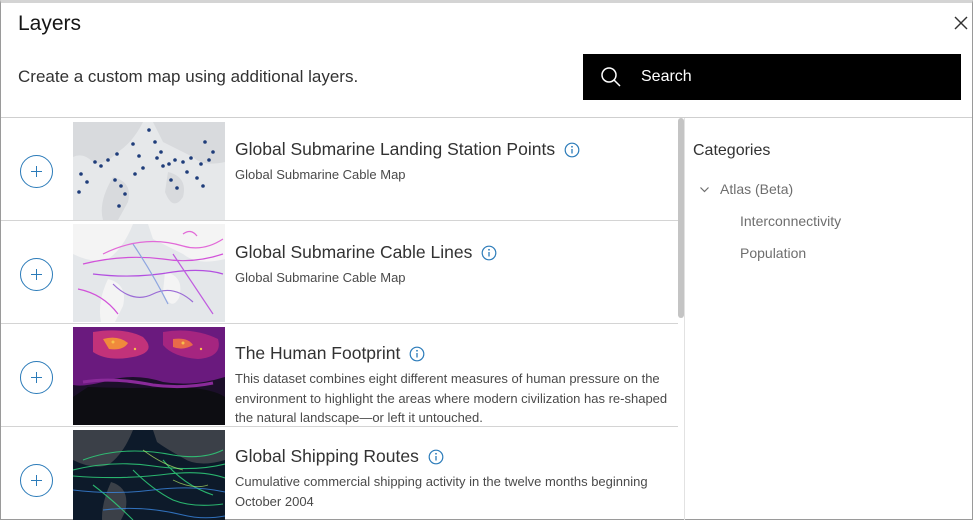  I want to click on layer-title: The Human Footprint, so click(330, 353).